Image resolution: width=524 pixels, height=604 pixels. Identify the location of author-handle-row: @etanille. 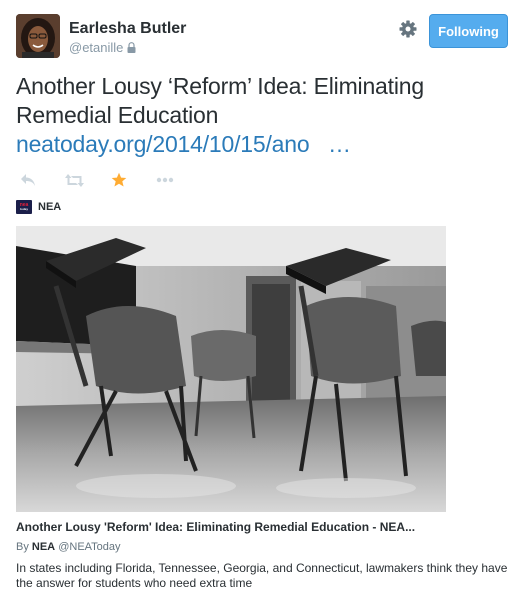
(102, 47).